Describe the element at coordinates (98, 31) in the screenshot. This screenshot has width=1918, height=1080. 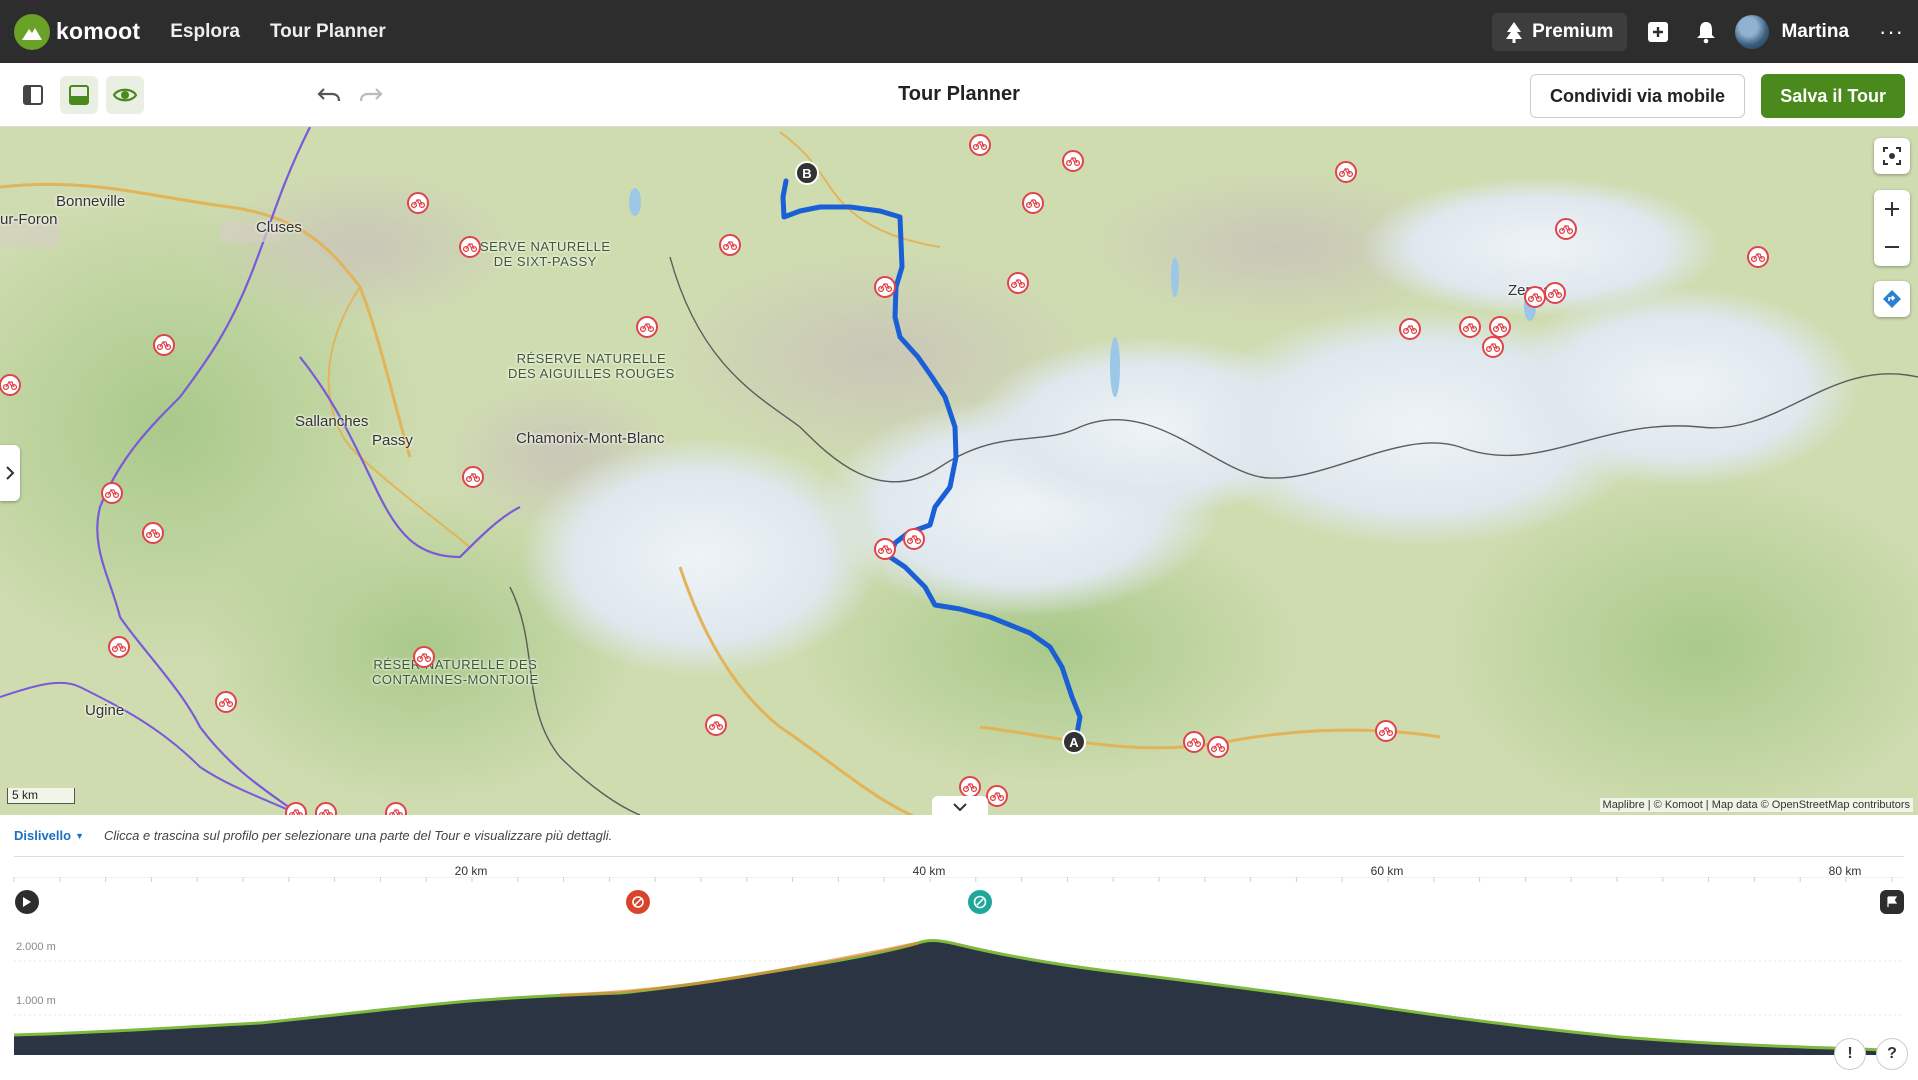
I see `brand-name: komoot` at that location.